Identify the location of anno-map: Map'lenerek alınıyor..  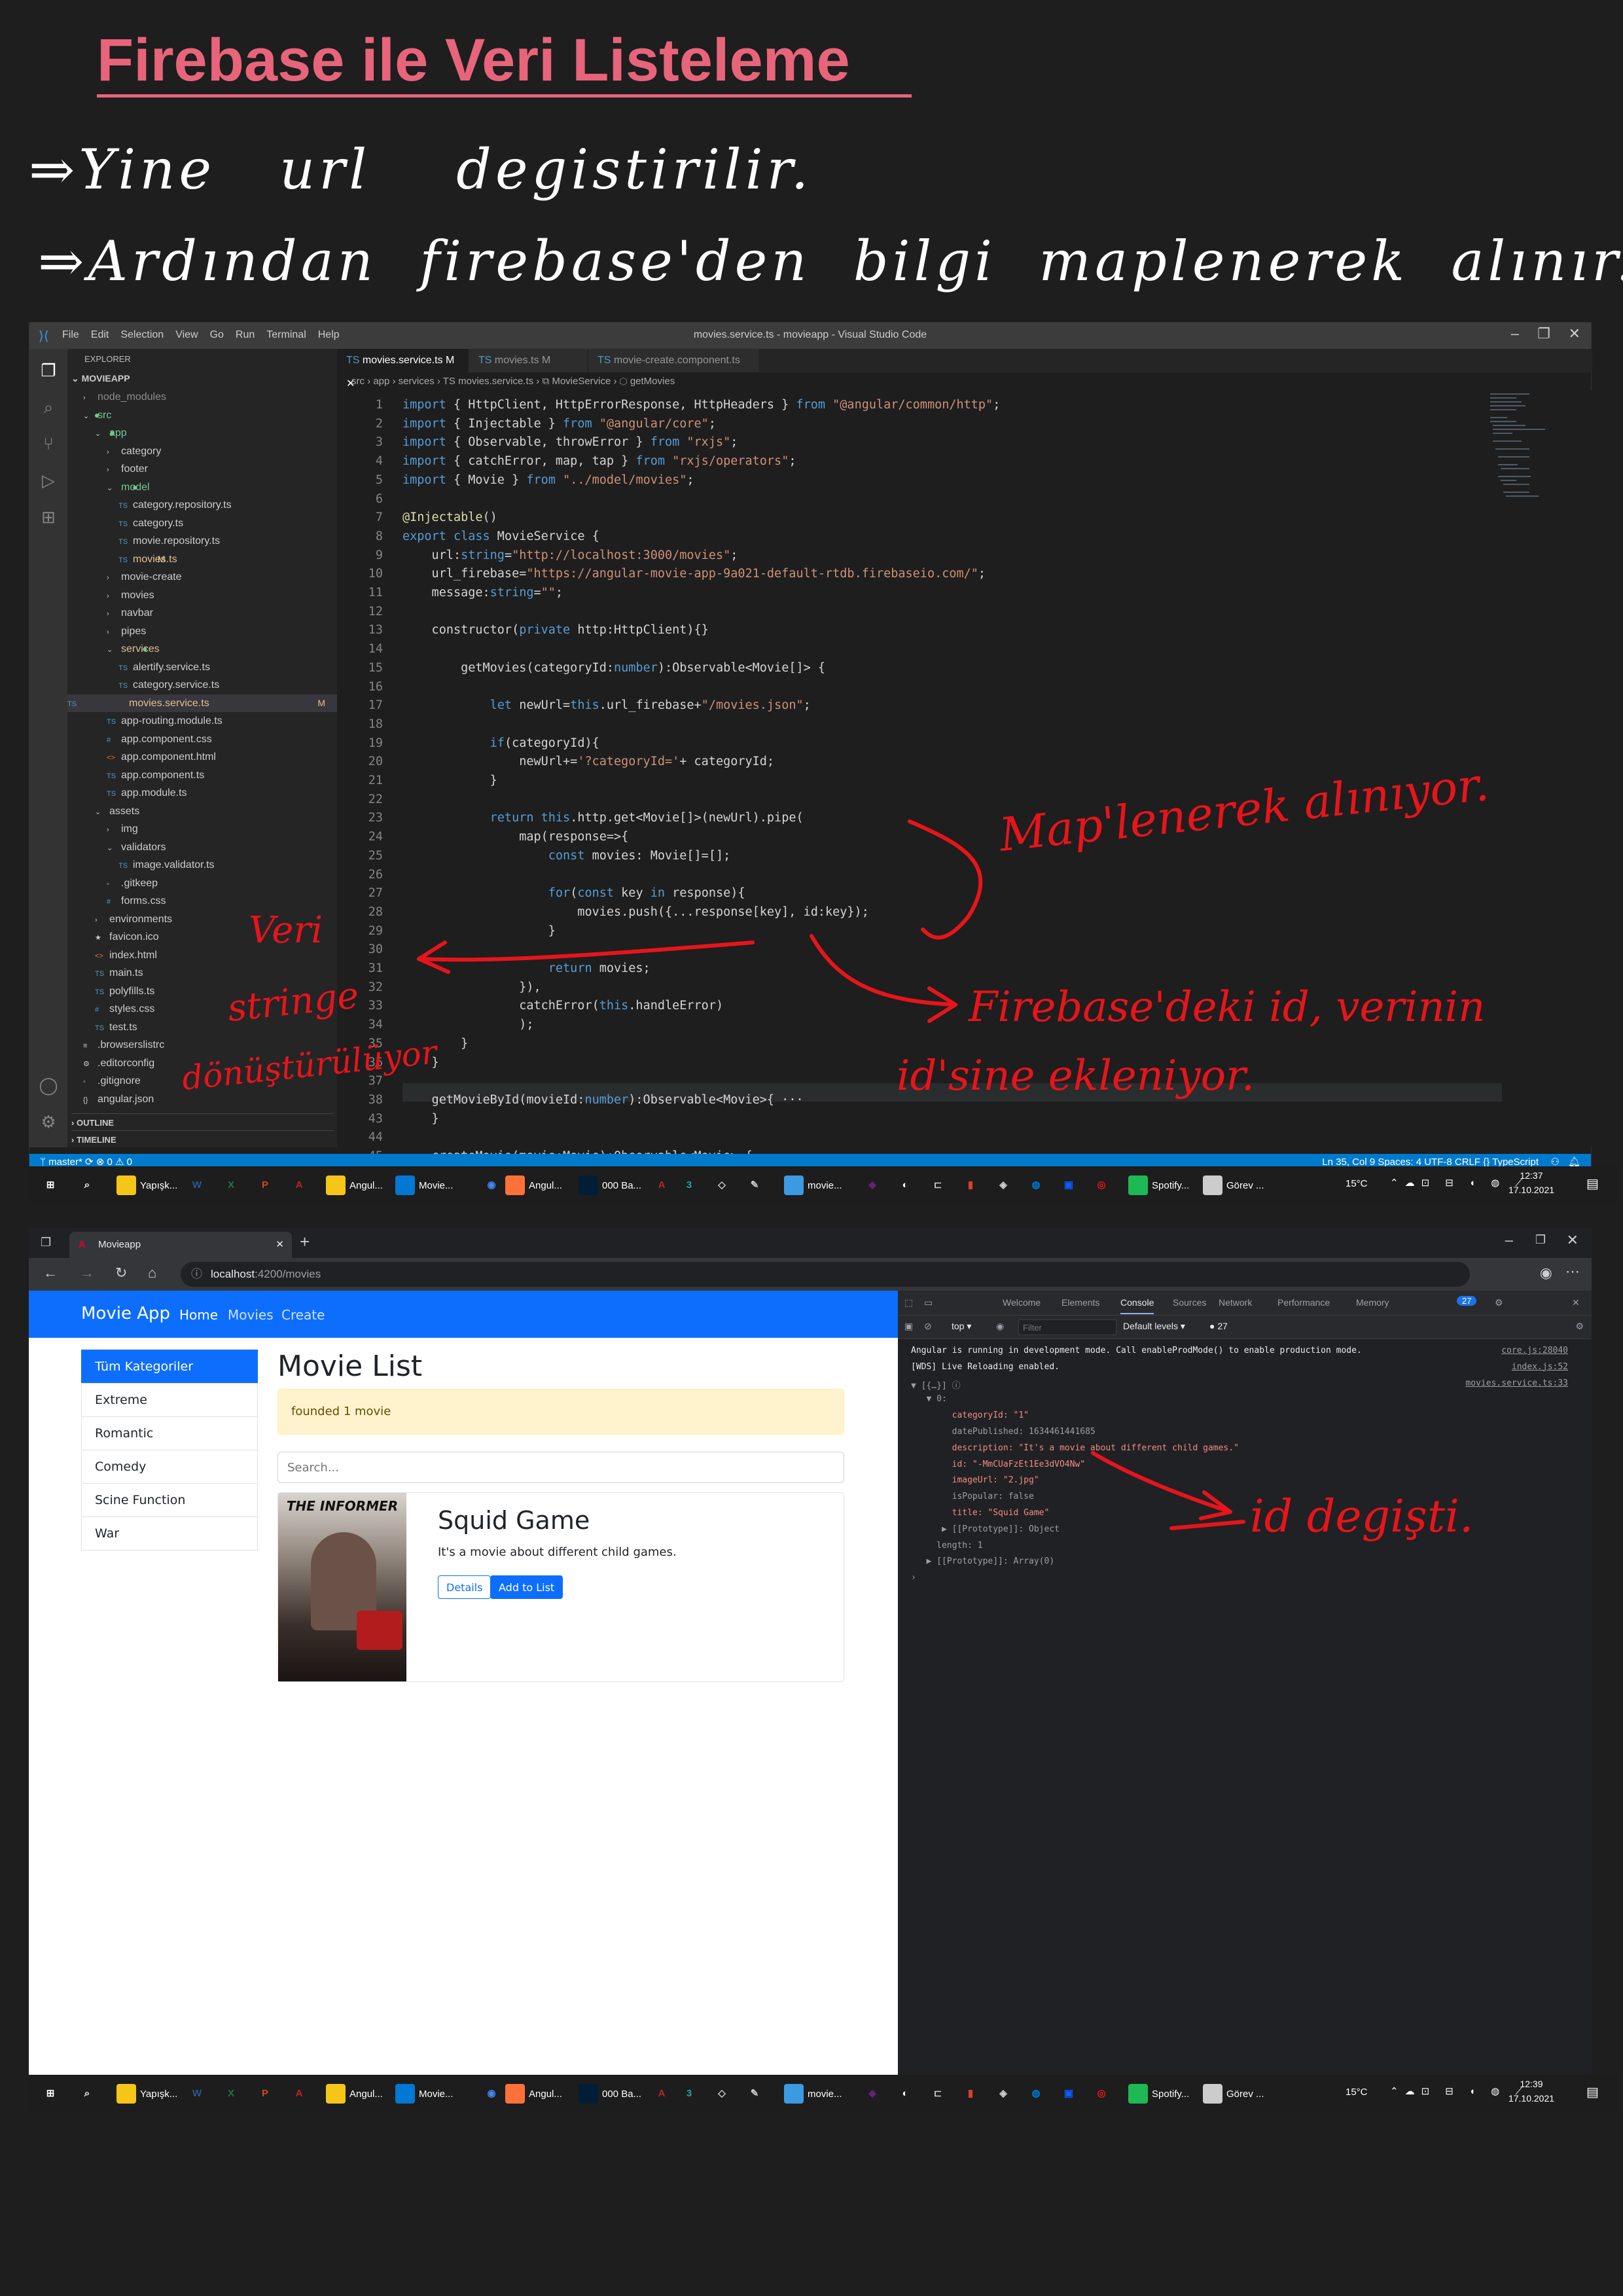
(1243, 809).